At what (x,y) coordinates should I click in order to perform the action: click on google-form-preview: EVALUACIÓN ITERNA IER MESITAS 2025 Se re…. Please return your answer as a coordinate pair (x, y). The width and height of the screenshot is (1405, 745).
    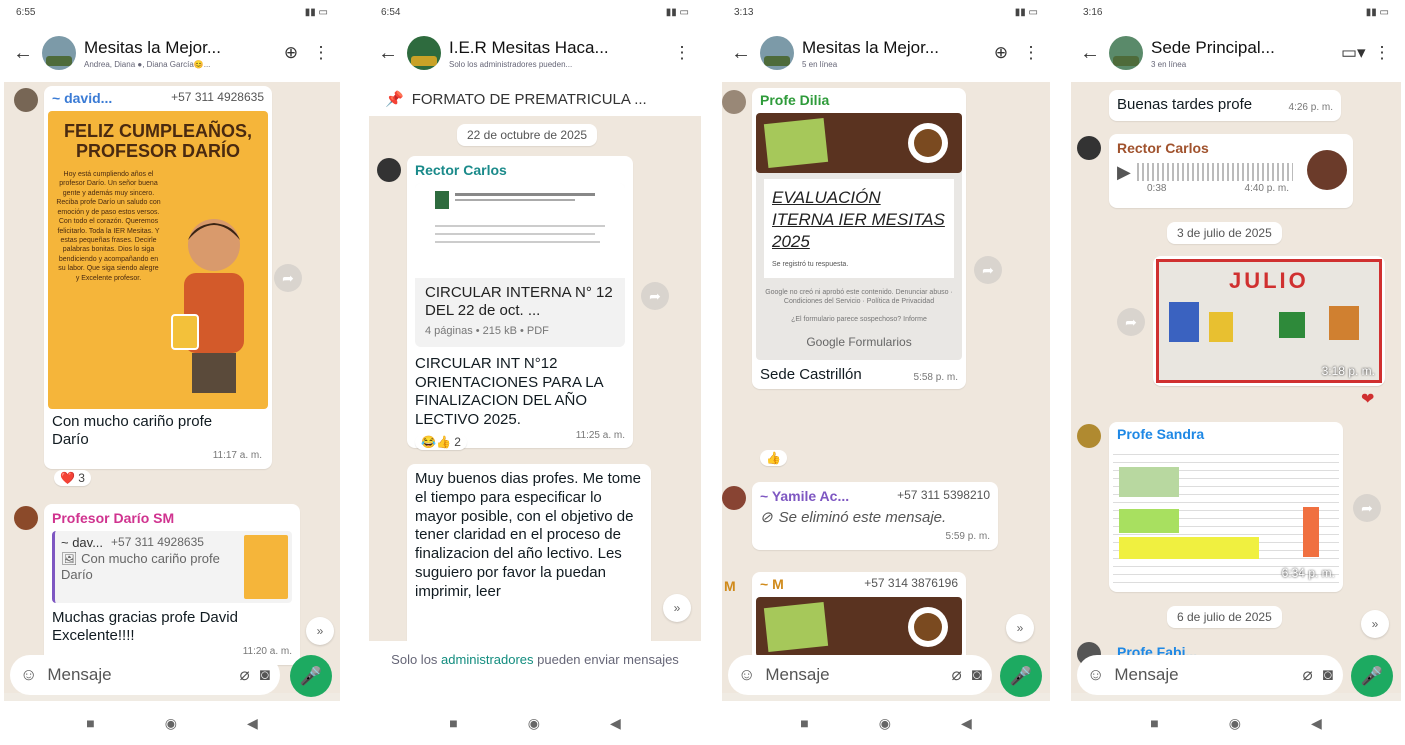
    Looking at the image, I should click on (859, 236).